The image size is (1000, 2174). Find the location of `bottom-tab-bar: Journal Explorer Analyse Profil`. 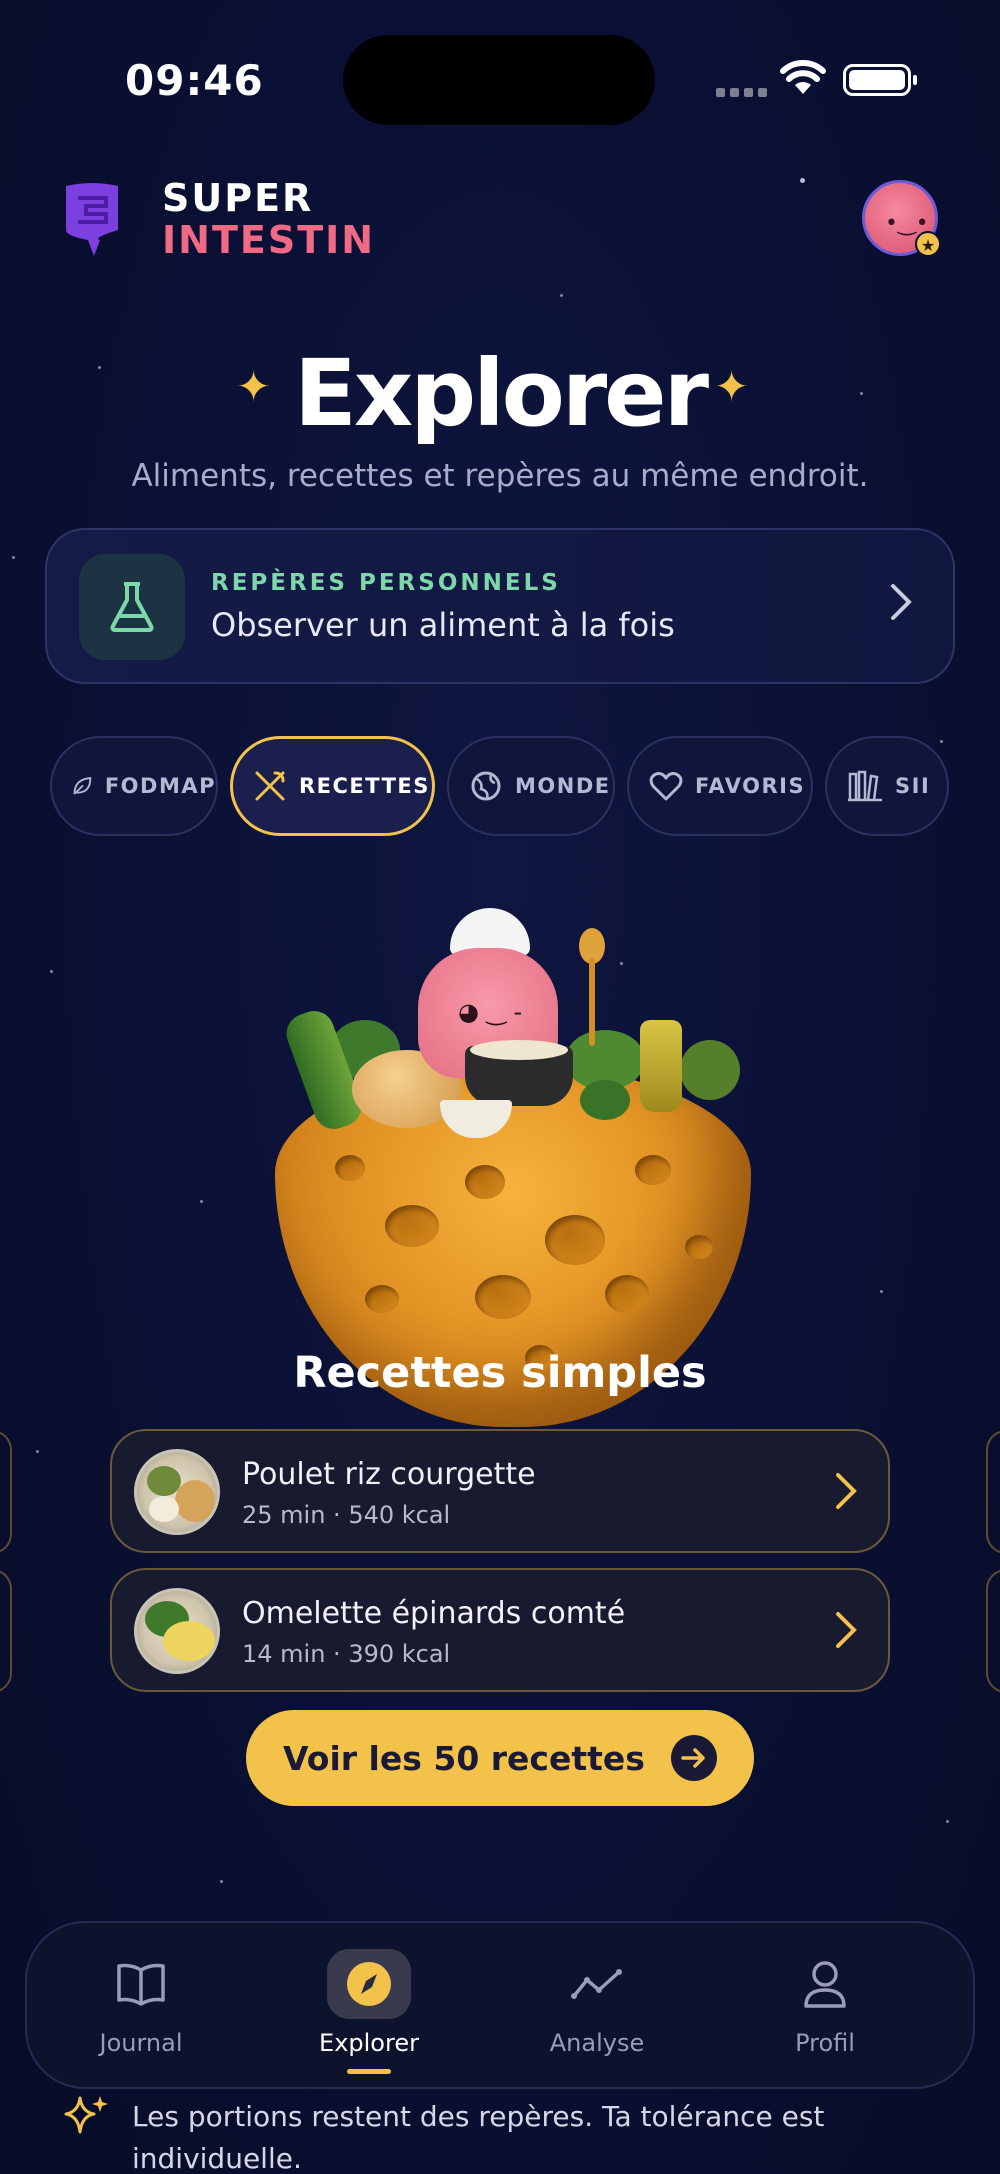

bottom-tab-bar: Journal Explorer Analyse Profil is located at coordinates (500, 2005).